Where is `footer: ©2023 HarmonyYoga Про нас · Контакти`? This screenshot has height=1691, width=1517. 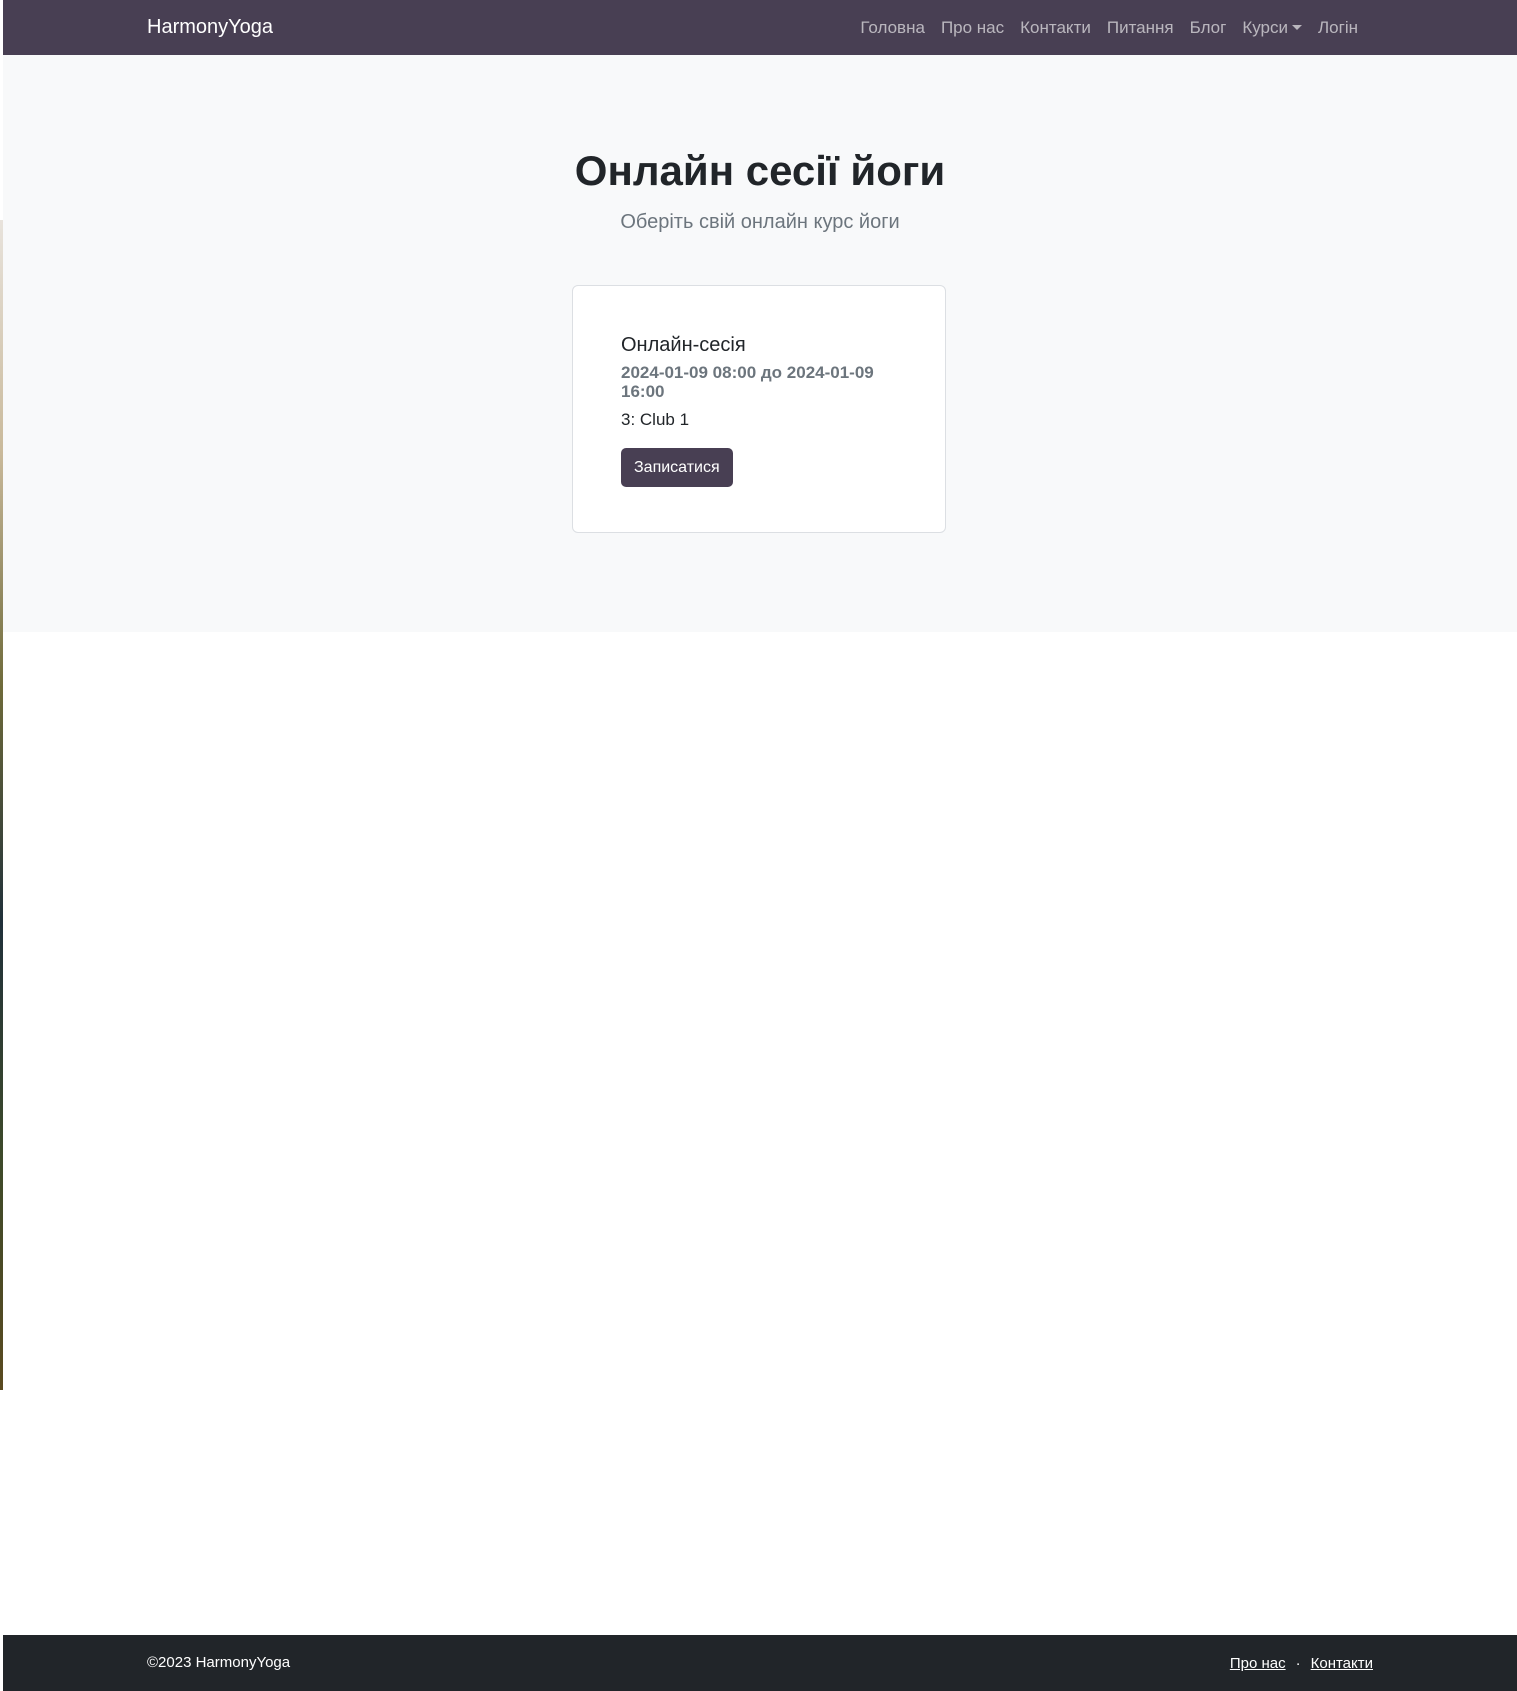 footer: ©2023 HarmonyYoga Про нас · Контакти is located at coordinates (760, 1663).